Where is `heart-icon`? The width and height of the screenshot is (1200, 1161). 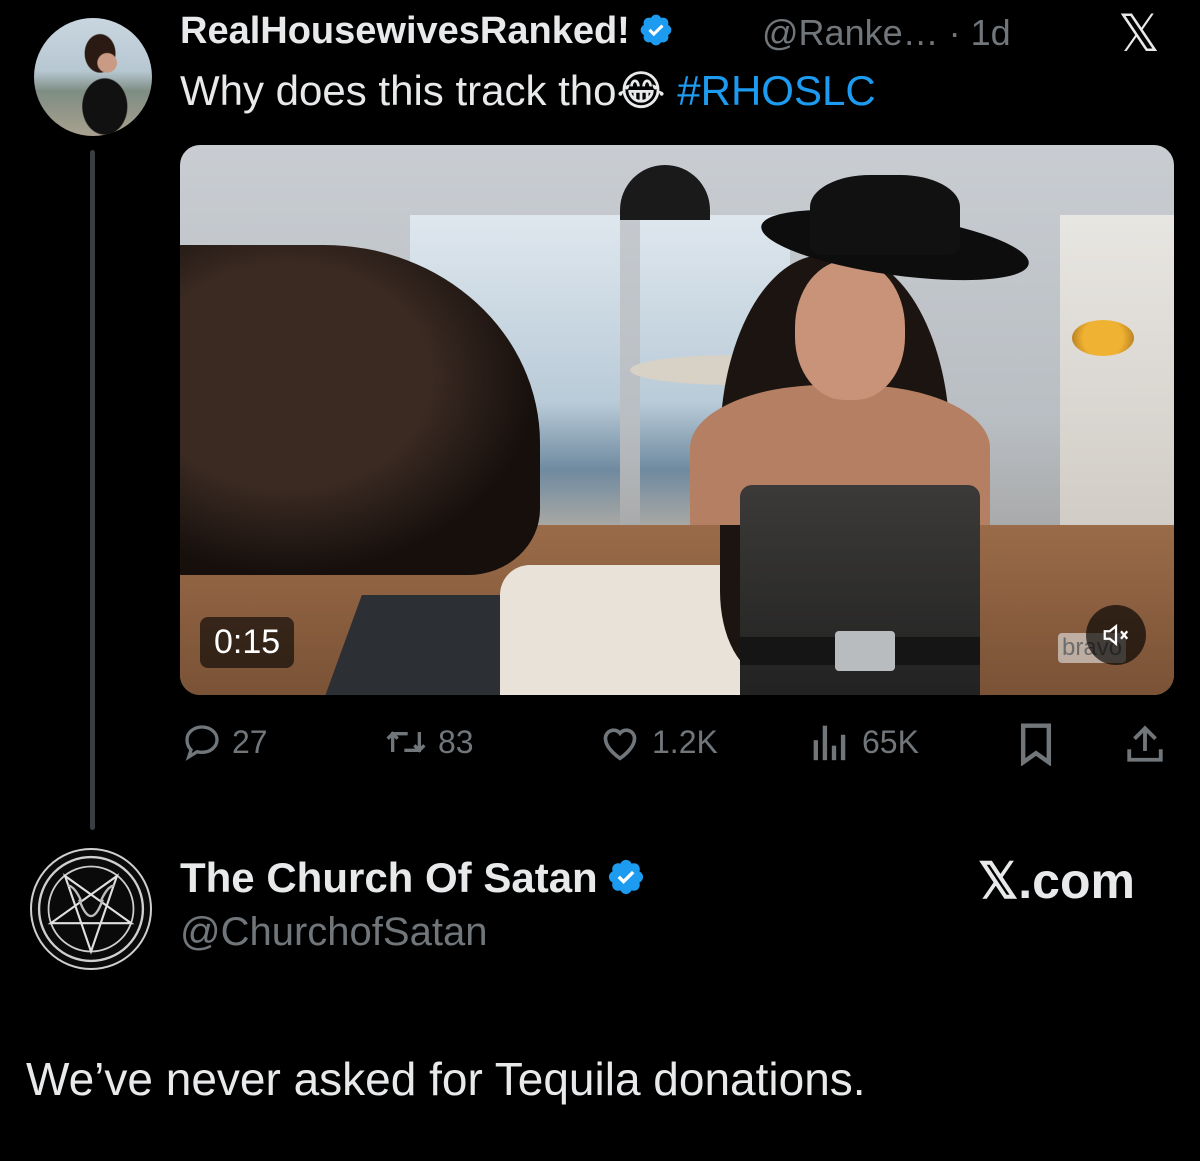
heart-icon is located at coordinates (620, 744).